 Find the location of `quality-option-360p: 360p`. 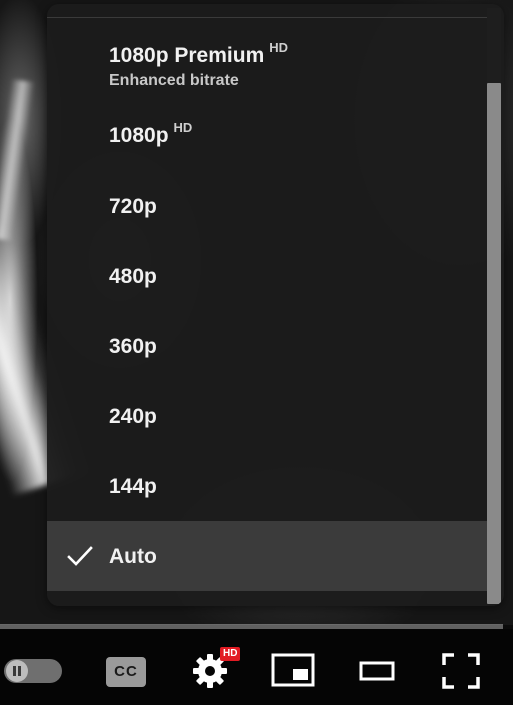

quality-option-360p: 360p is located at coordinates (267, 345).